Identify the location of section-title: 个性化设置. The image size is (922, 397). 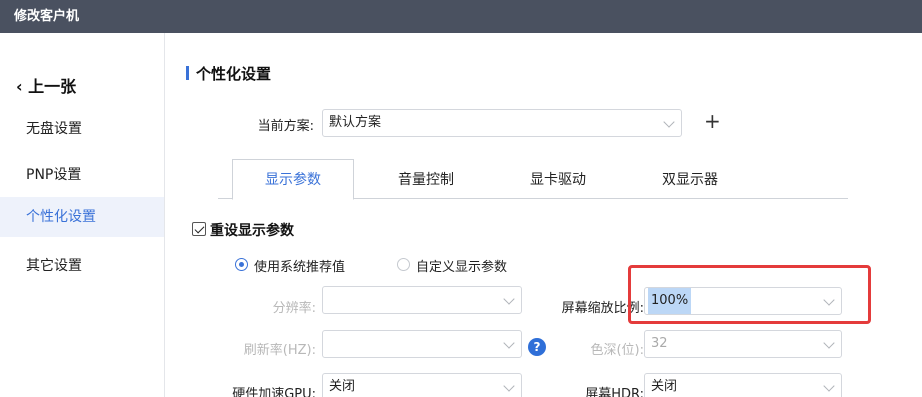
(228, 73).